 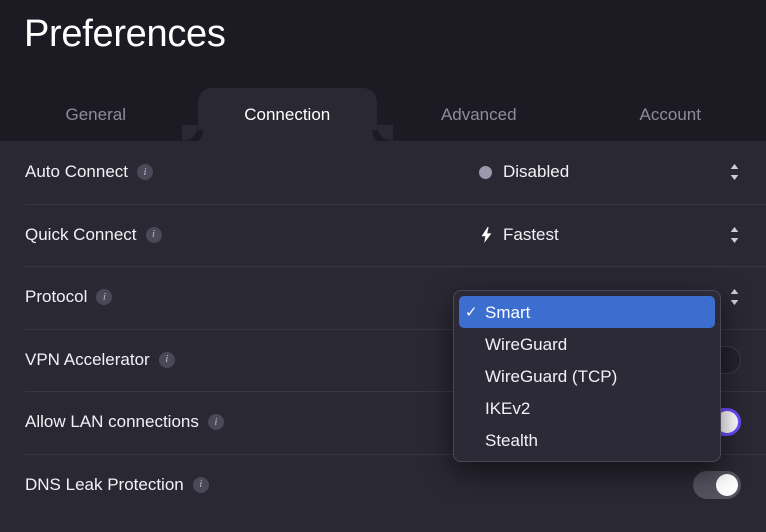 What do you see at coordinates (383, 485) in the screenshot?
I see `setting-row-dns-leak-protection: DNS Leak Protection i` at bounding box center [383, 485].